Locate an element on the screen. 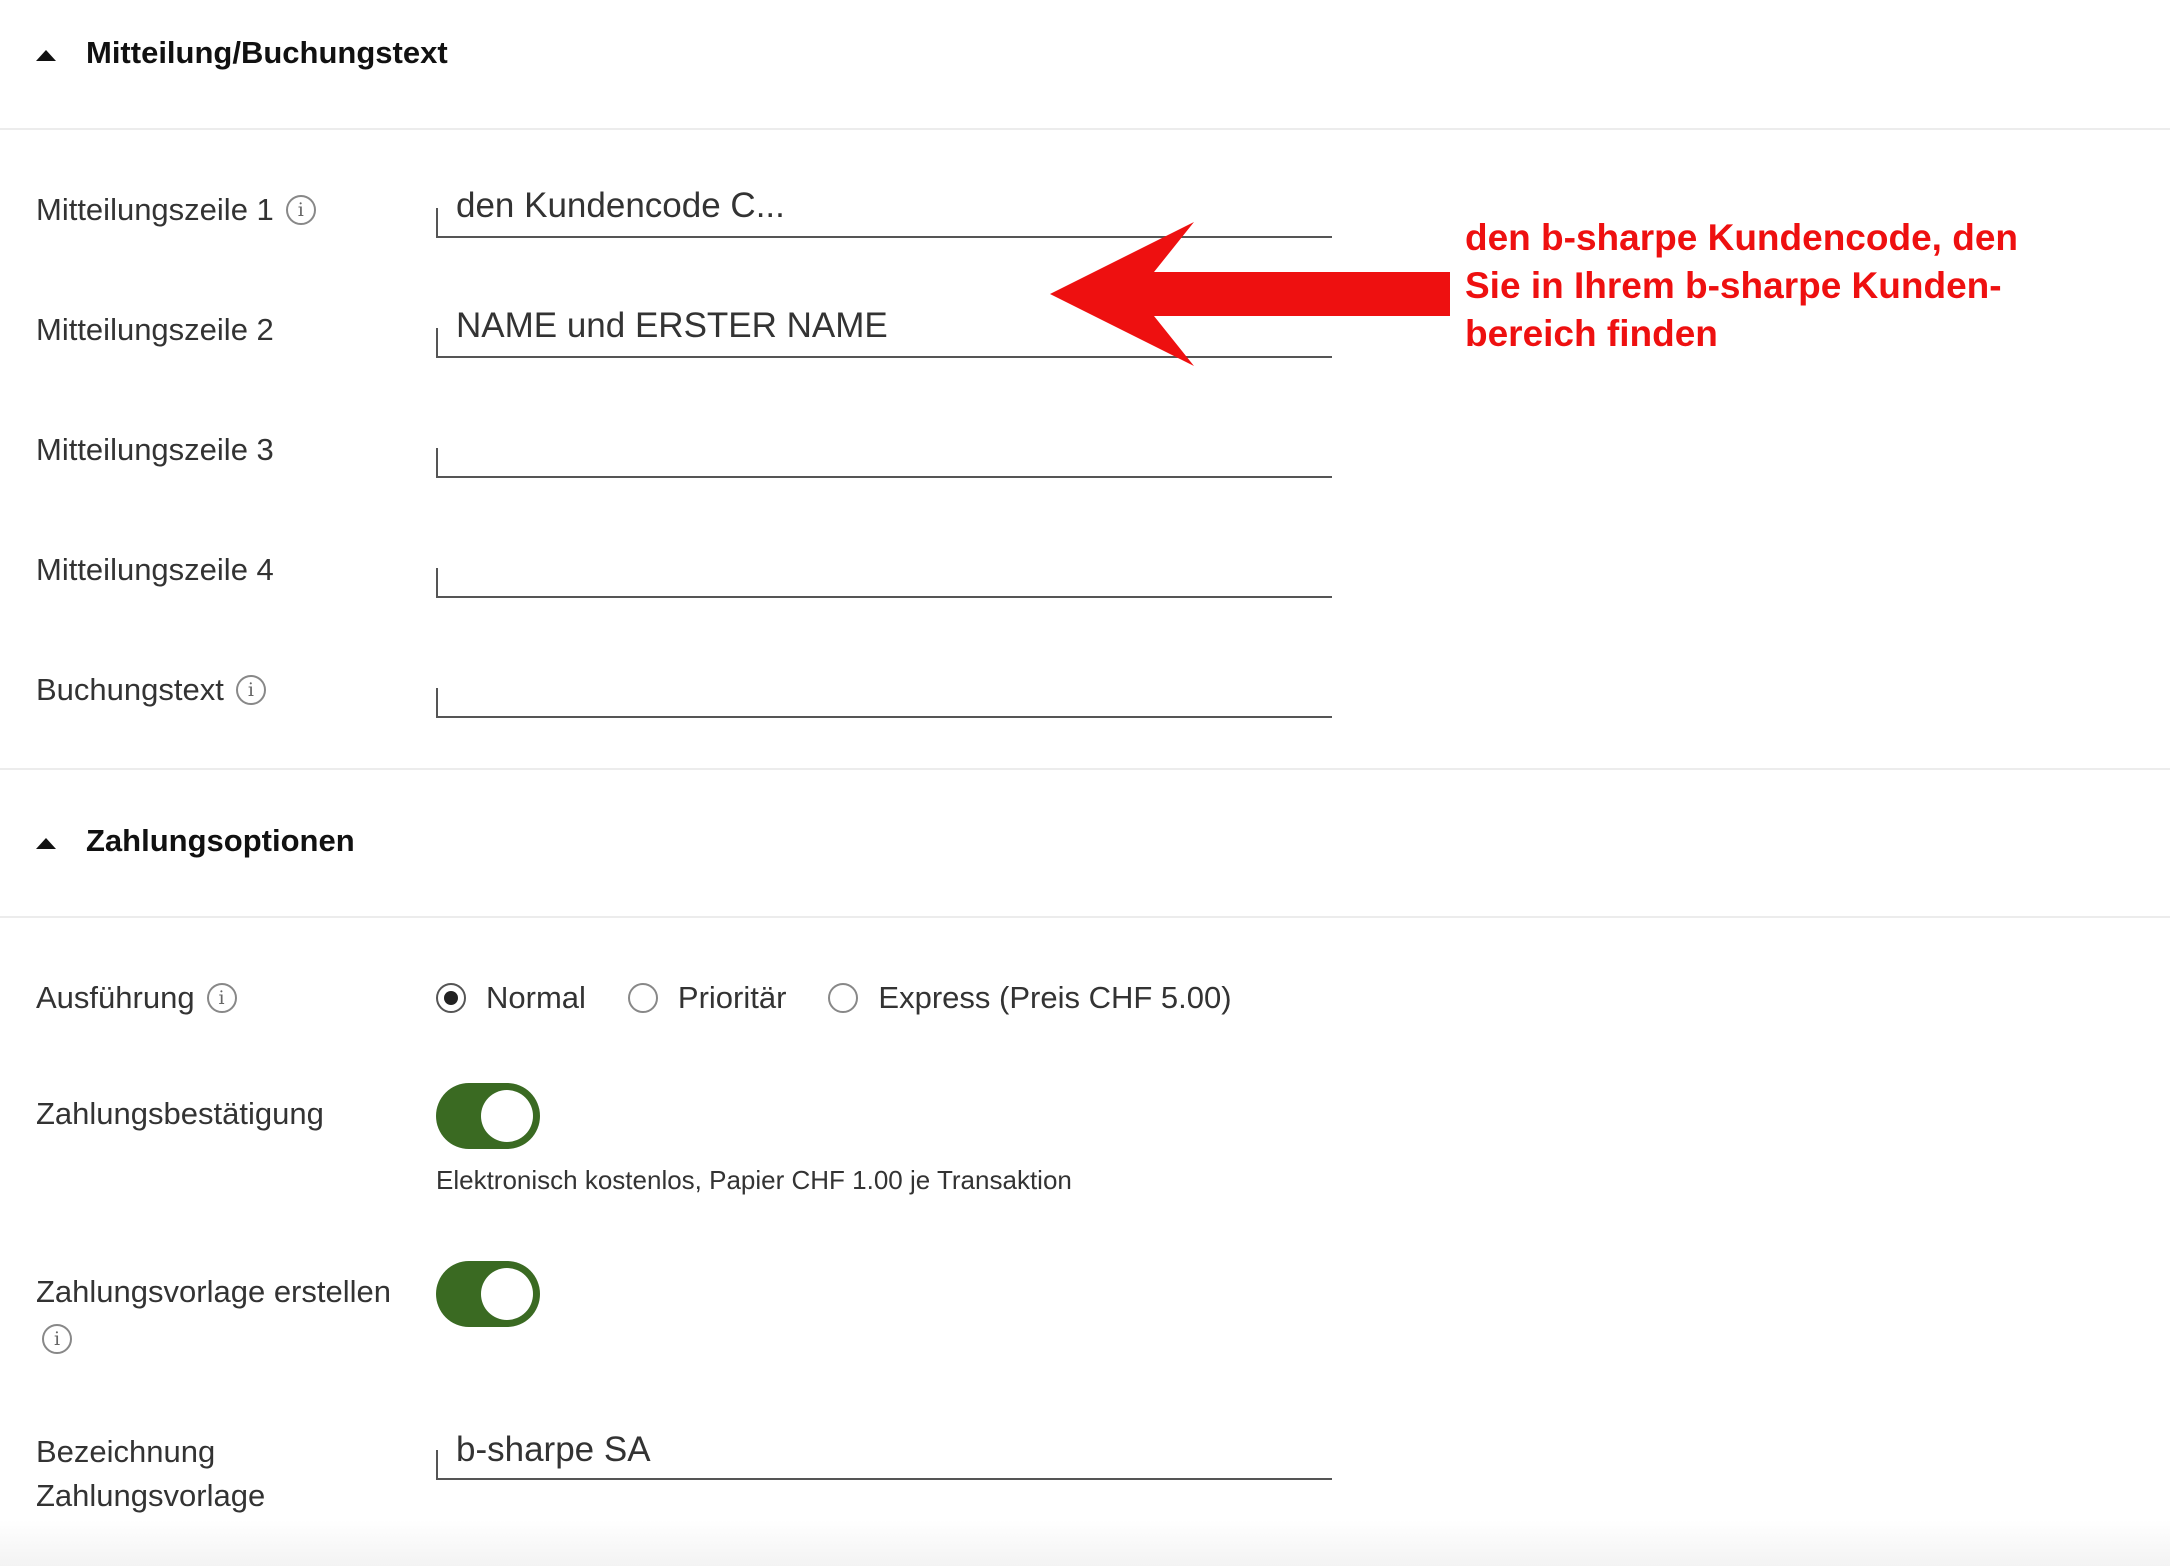 The image size is (2170, 1566). radio-label-express: Express (Preis CHF 5.00) is located at coordinates (1054, 998).